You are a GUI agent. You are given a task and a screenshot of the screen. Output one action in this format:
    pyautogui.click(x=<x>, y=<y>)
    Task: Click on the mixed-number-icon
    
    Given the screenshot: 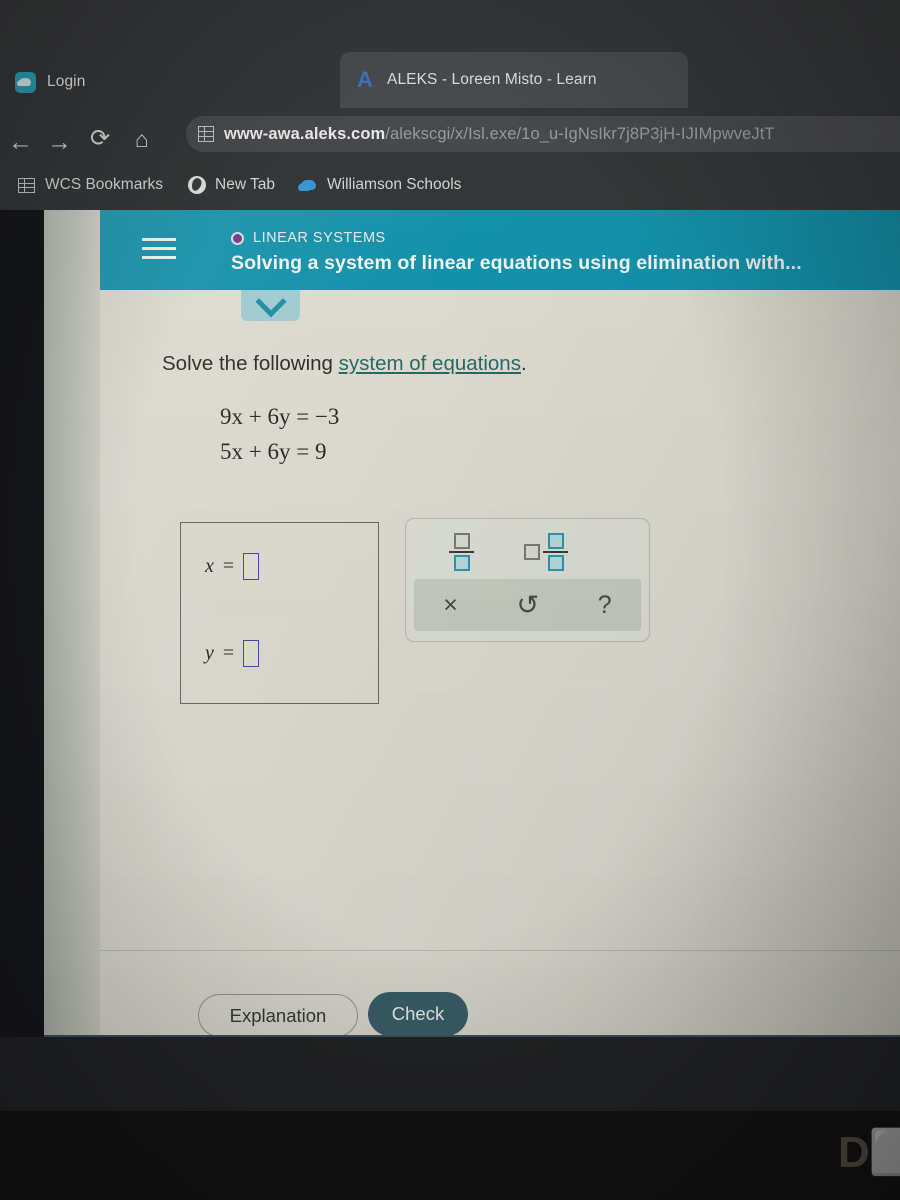 What is the action you would take?
    pyautogui.click(x=546, y=552)
    